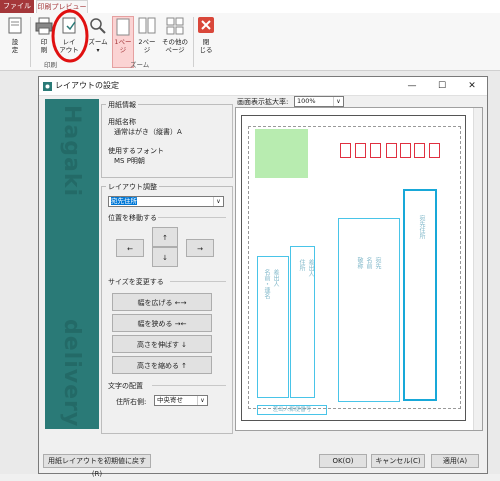 This screenshot has height=481, width=500. I want to click on sender-zip-field: 差出人郵便番号, so click(292, 410).